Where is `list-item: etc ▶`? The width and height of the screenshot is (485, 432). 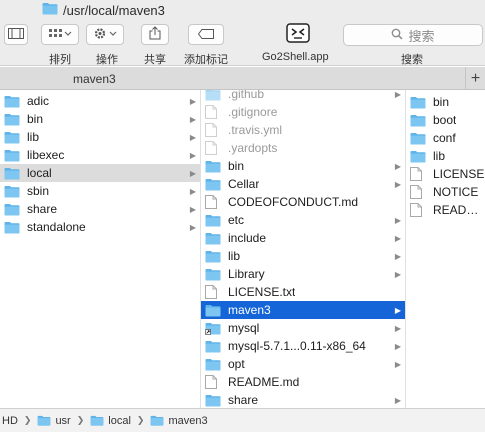 list-item: etc ▶ is located at coordinates (303, 220).